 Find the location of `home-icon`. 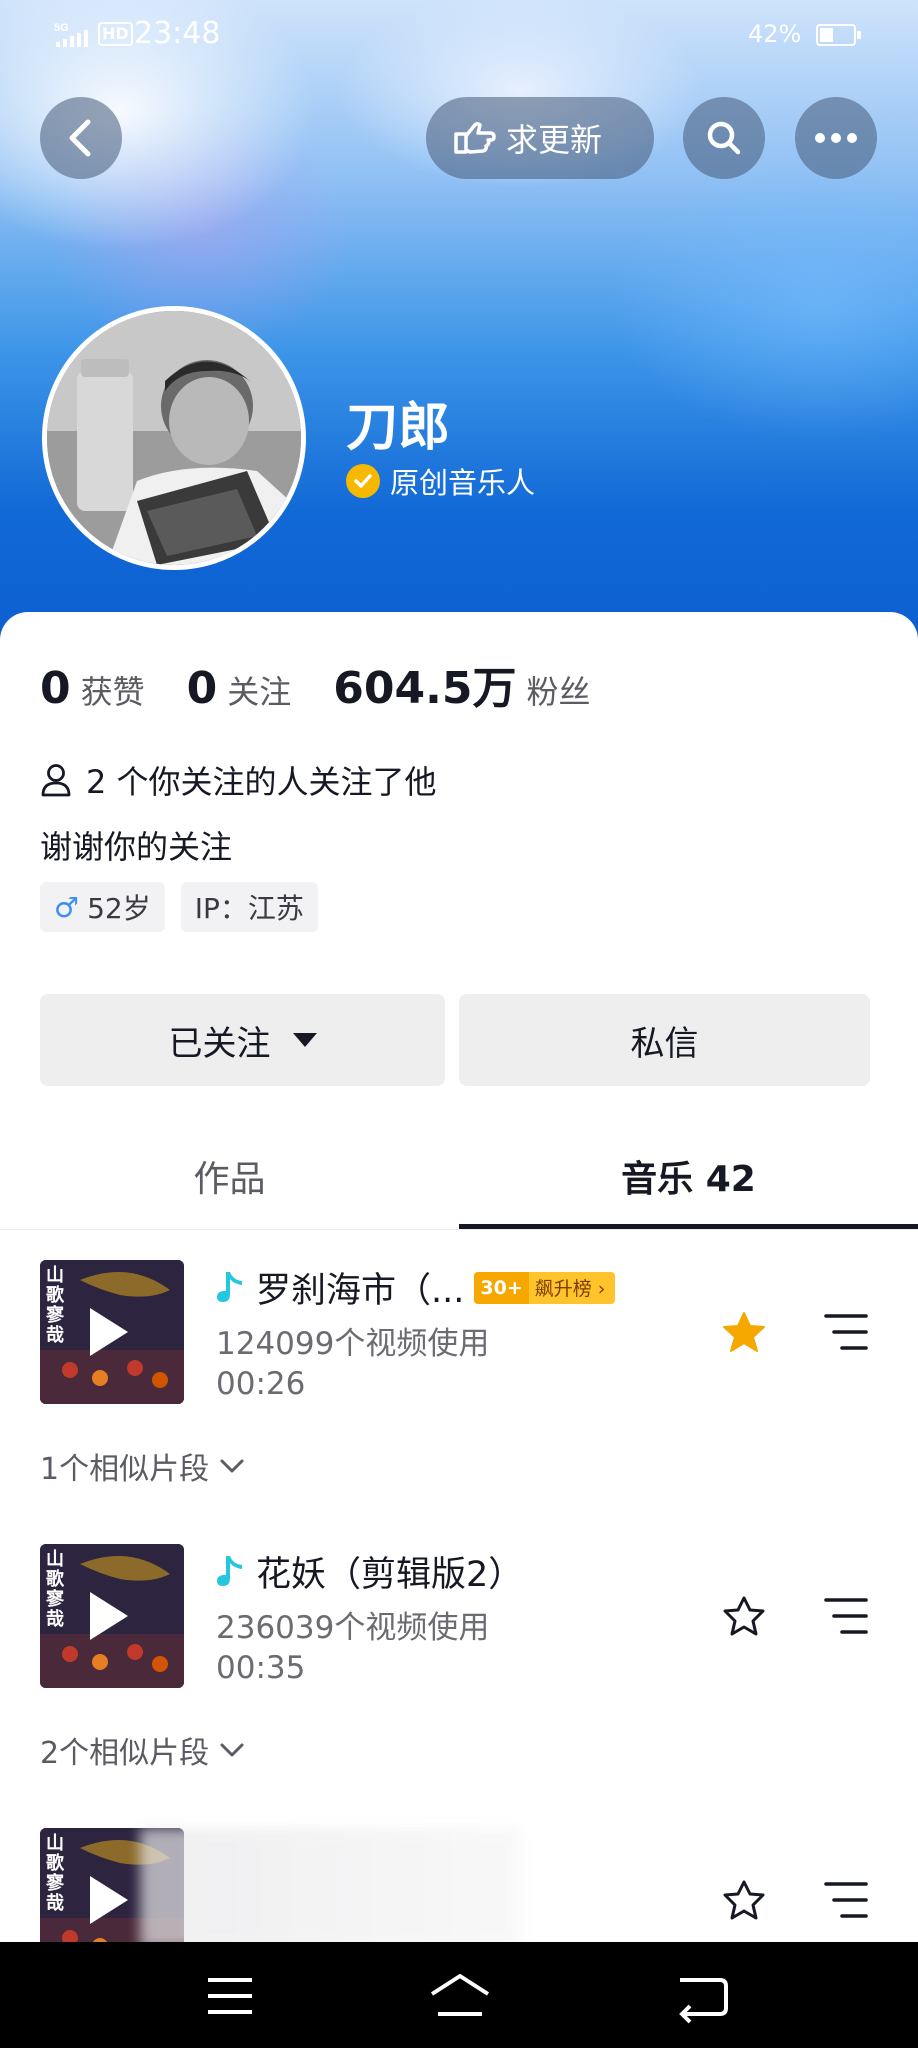

home-icon is located at coordinates (460, 1996).